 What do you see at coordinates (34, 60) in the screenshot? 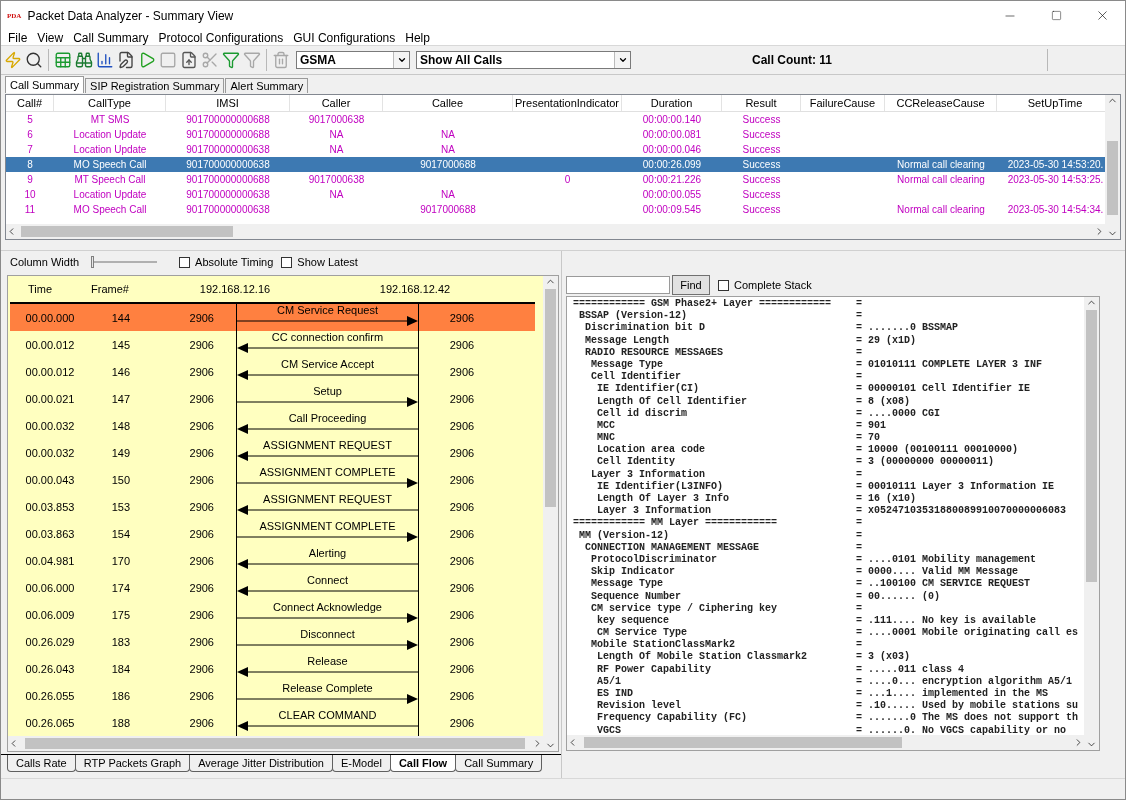
I see `search-icon` at bounding box center [34, 60].